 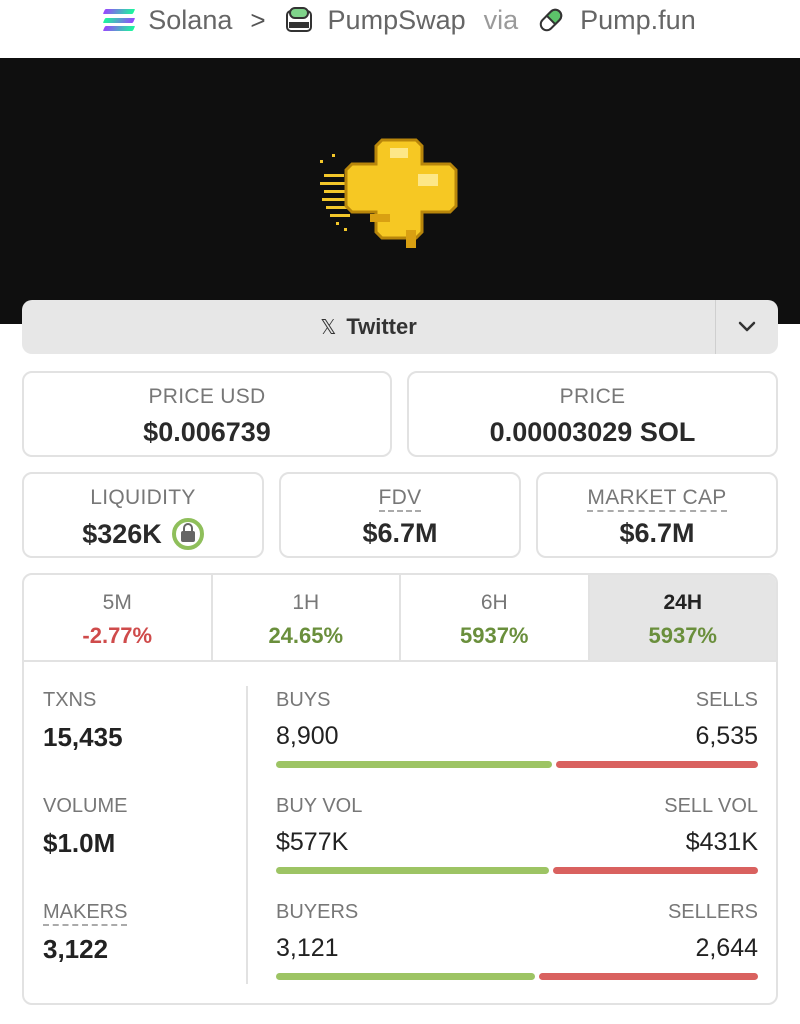 I want to click on tab-label: 24H, so click(x=683, y=602).